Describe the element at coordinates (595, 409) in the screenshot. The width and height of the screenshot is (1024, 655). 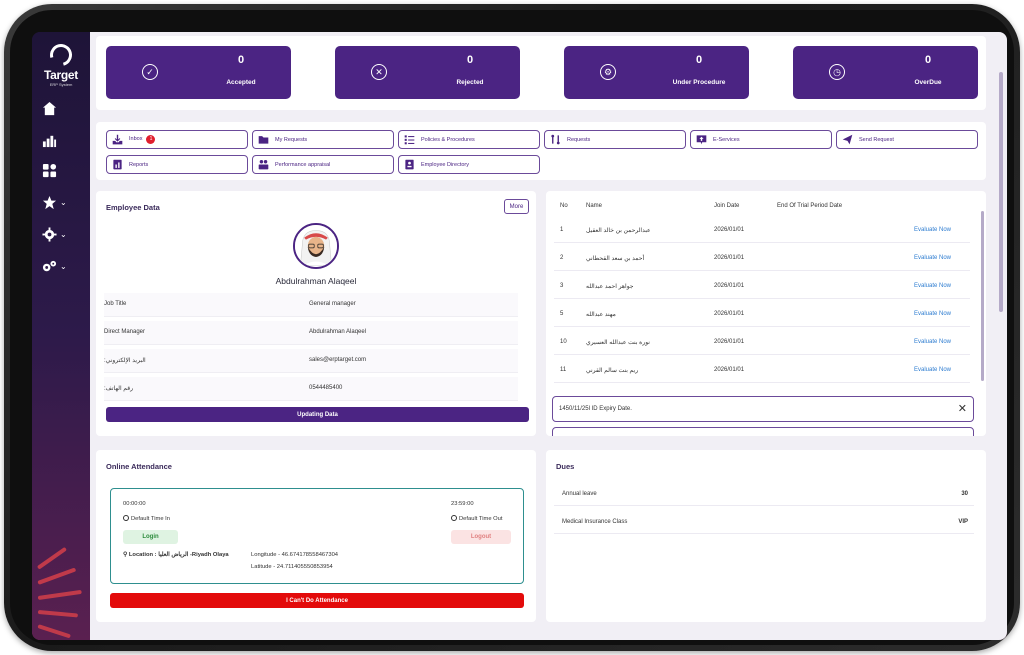
I see `expiry-text: 1450/11/25l ID Expiry Date.` at that location.